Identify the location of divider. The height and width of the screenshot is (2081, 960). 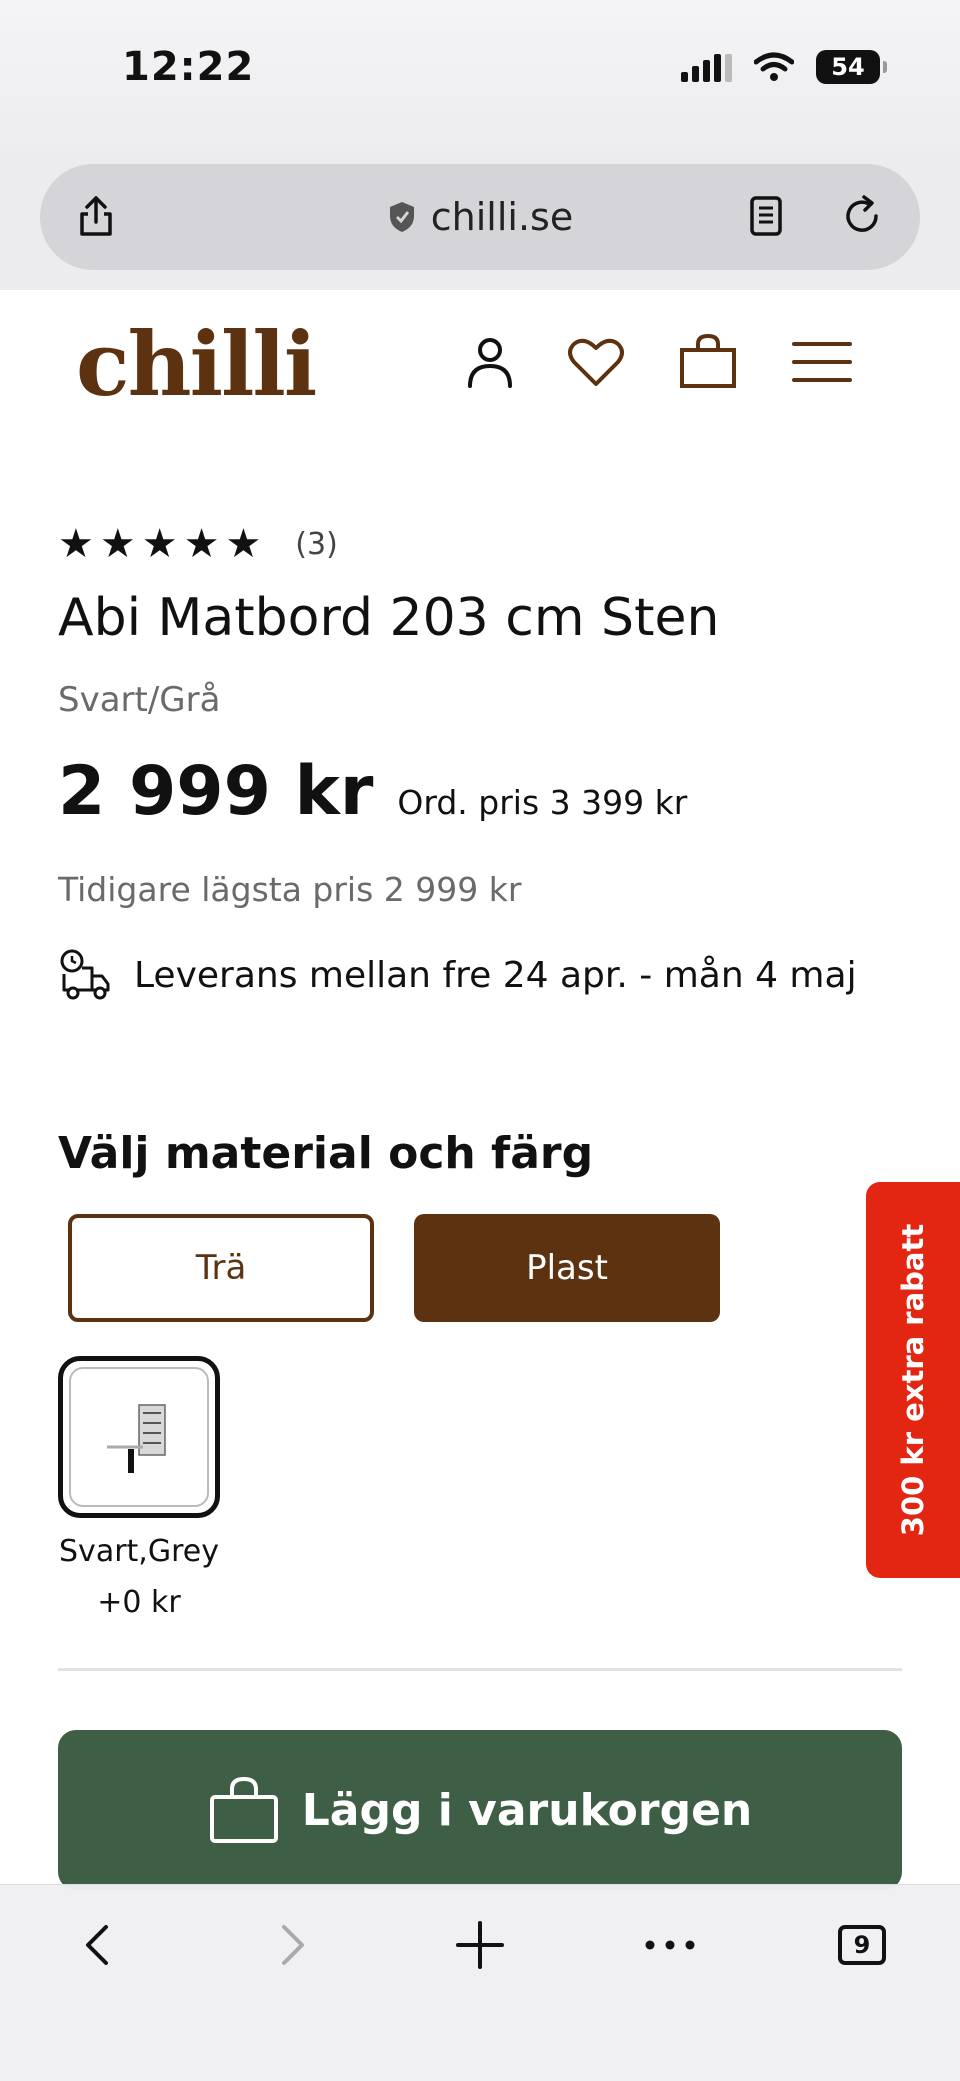
(480, 1669).